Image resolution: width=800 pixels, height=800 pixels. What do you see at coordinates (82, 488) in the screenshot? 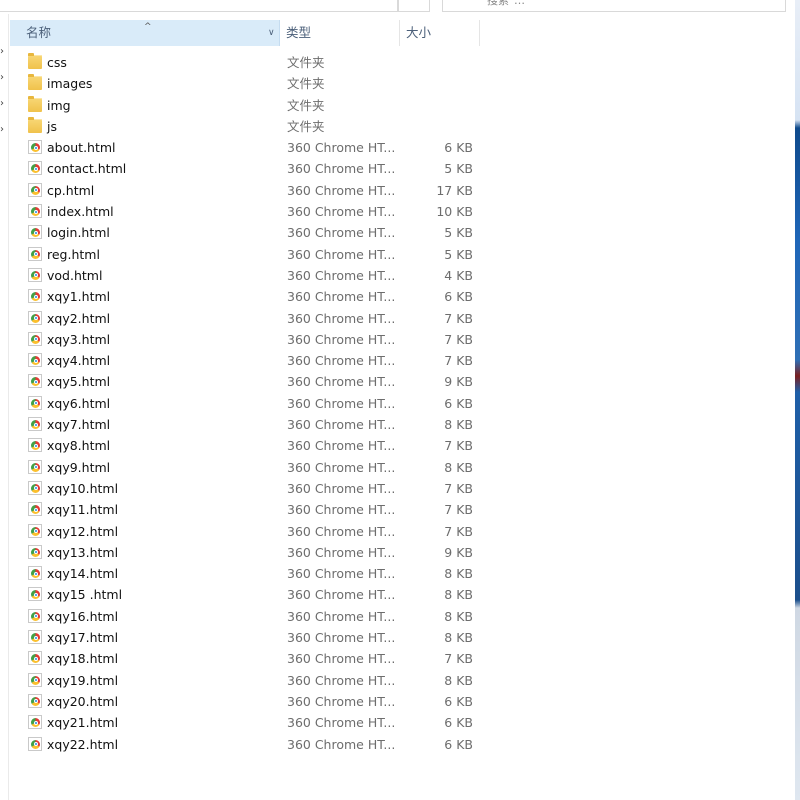
I see `file-name: xqy10.html` at bounding box center [82, 488].